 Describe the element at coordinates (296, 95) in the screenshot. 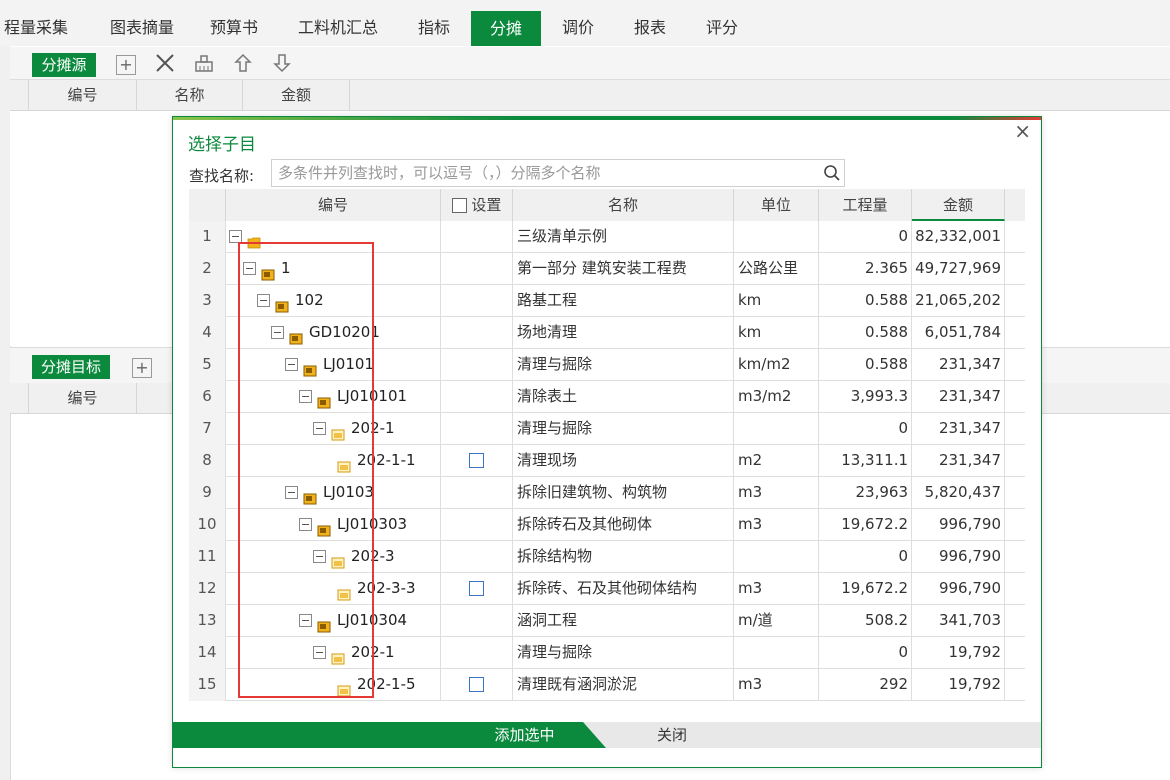

I see `source-col-amount: 金额` at that location.